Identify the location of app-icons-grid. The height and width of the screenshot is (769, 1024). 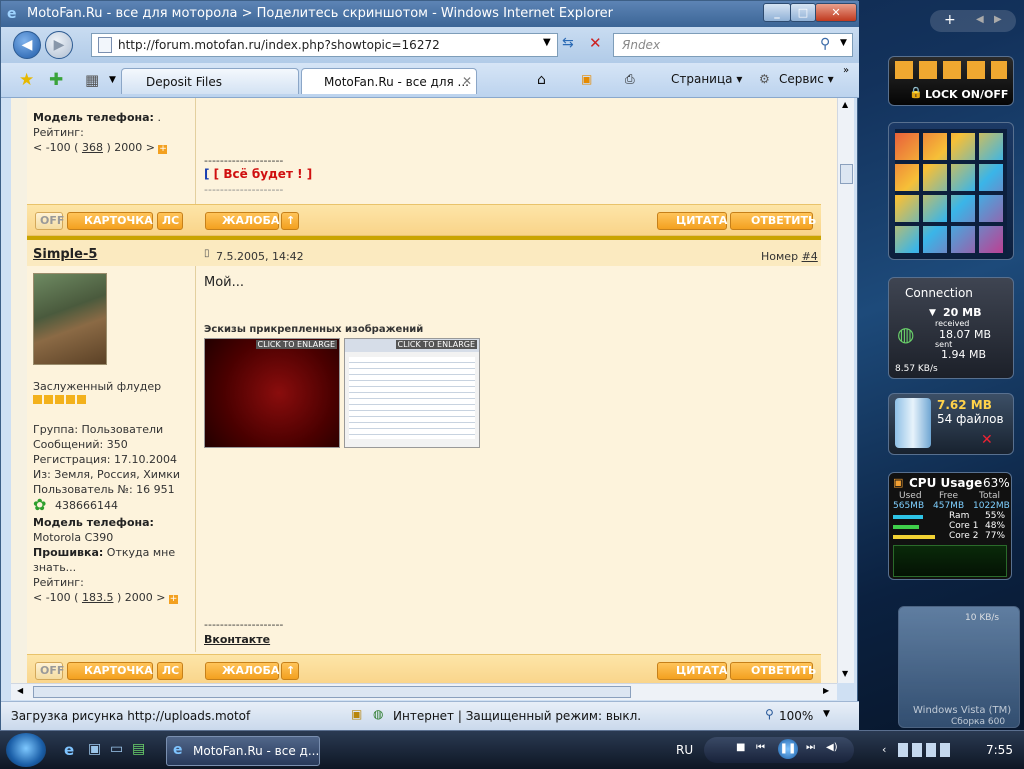
(951, 191).